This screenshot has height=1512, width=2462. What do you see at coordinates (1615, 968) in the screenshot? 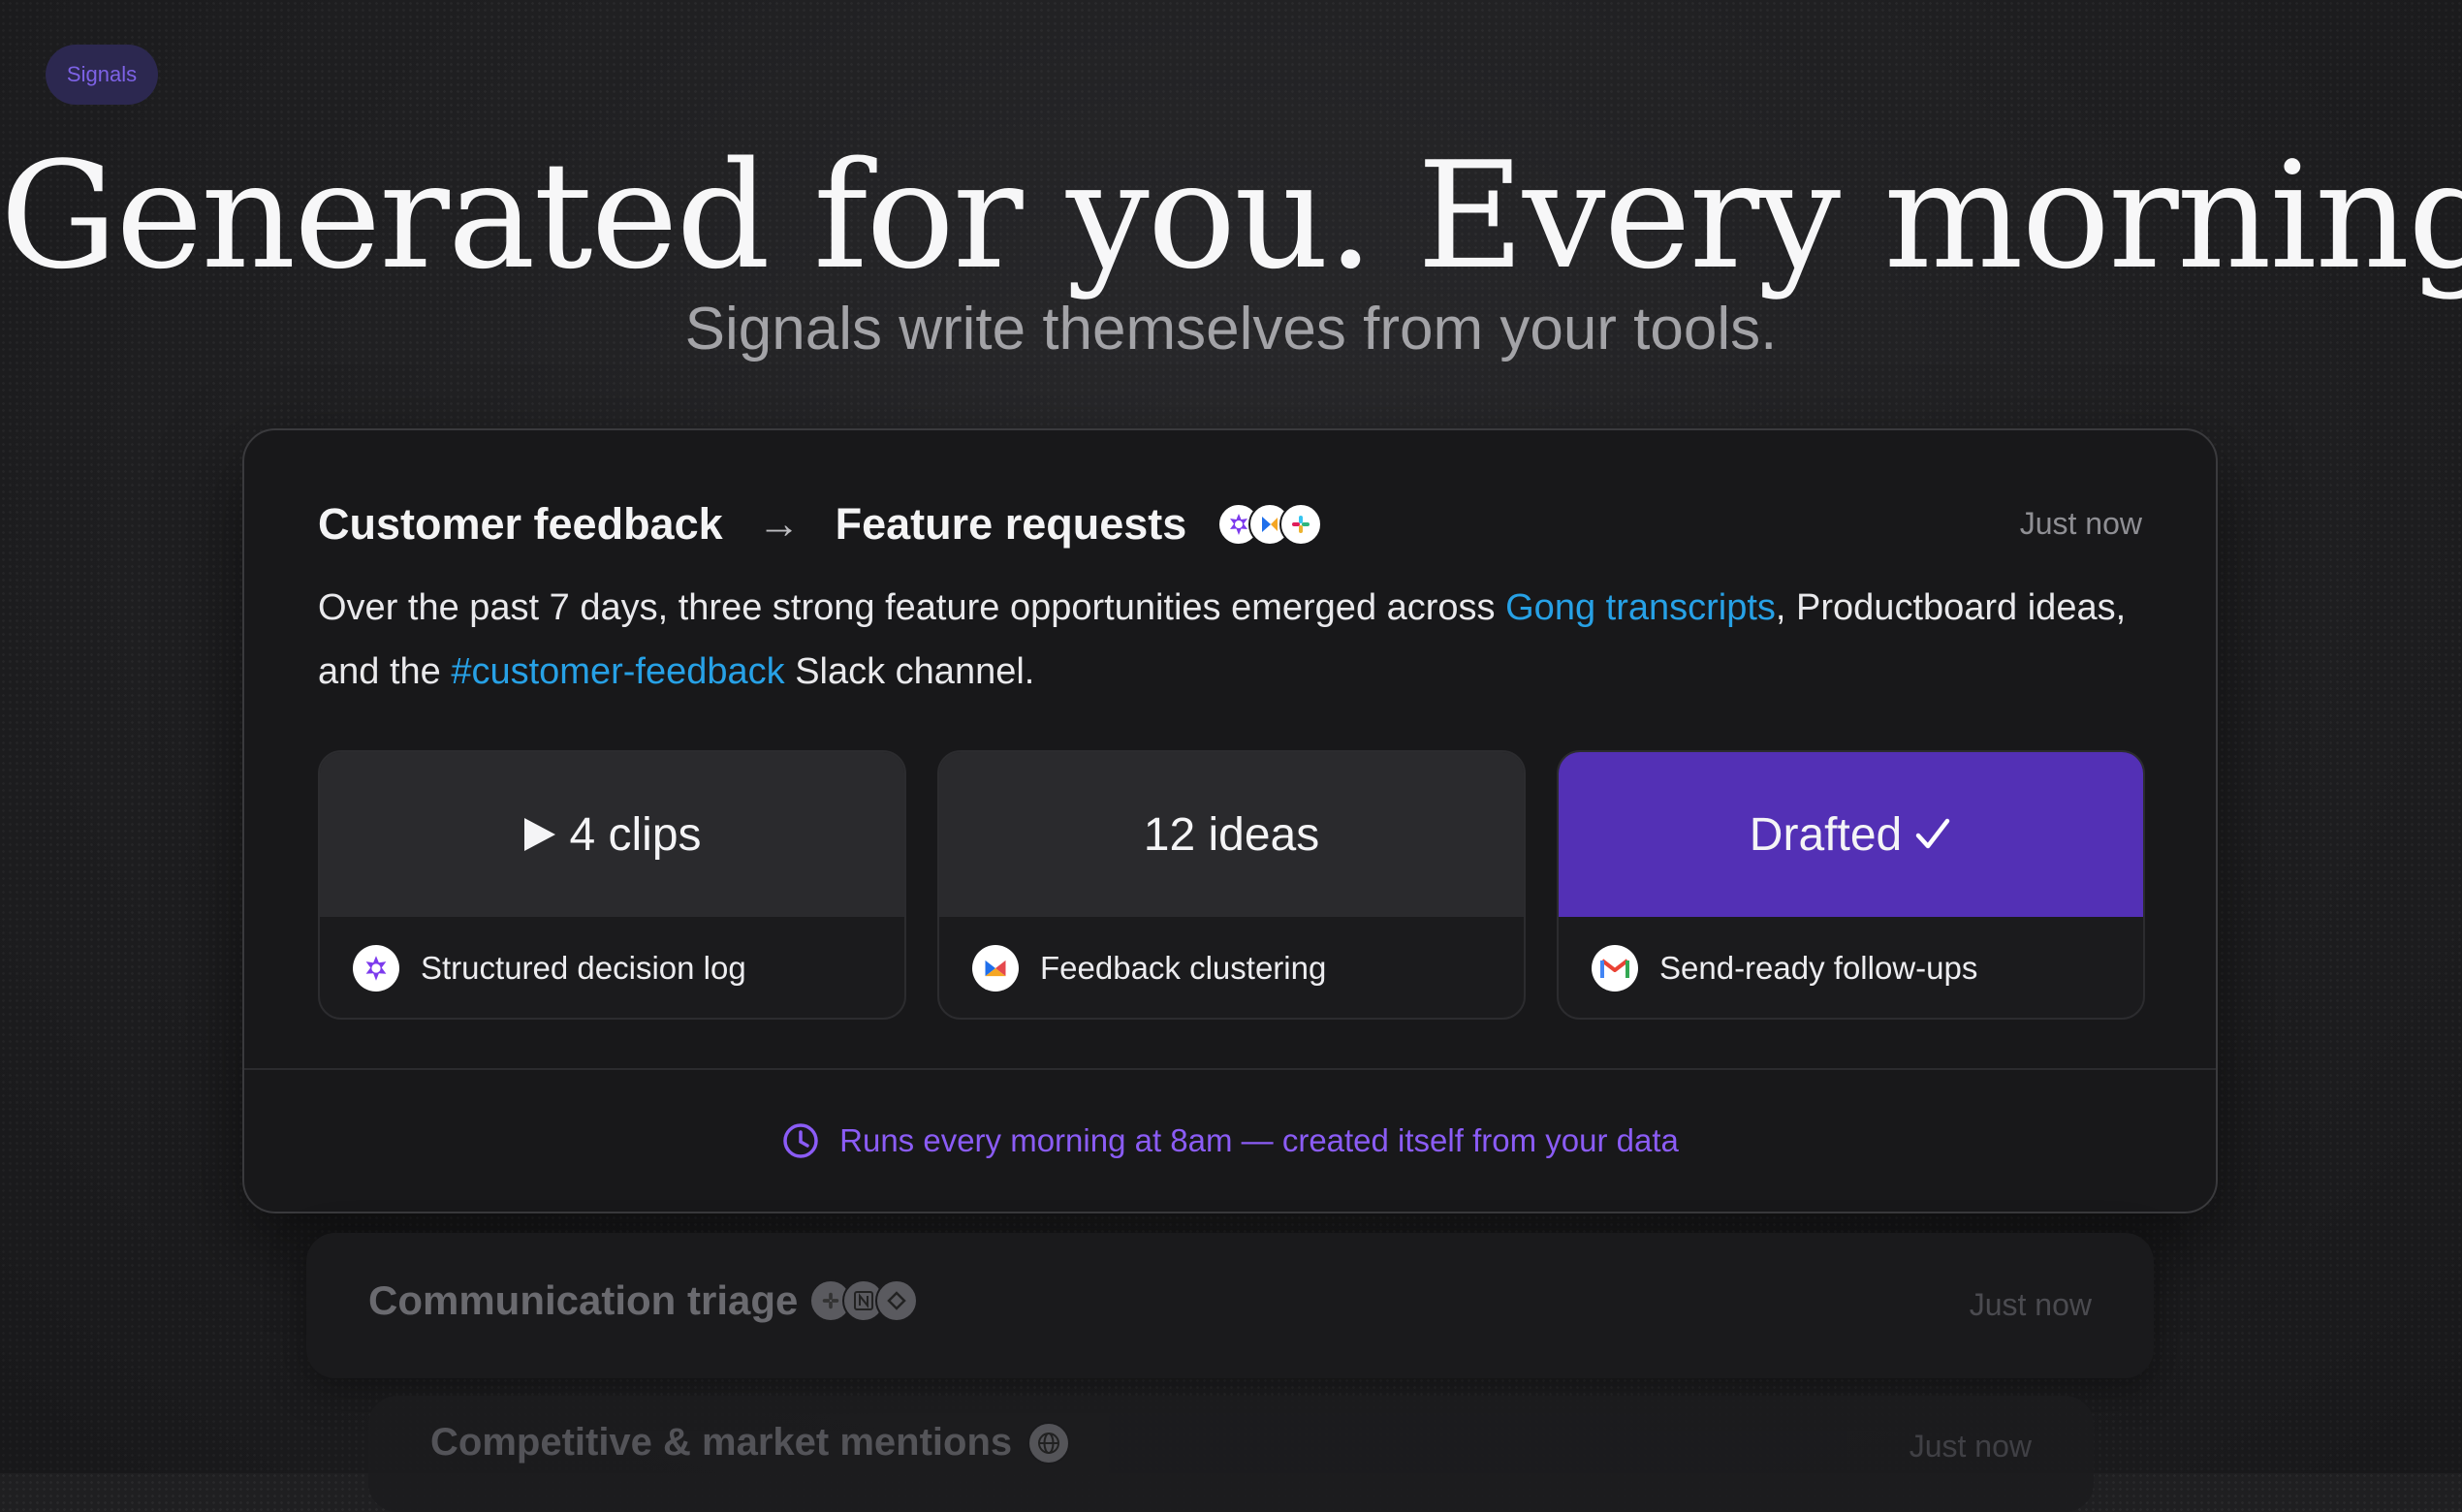
I see `gmail-icon` at bounding box center [1615, 968].